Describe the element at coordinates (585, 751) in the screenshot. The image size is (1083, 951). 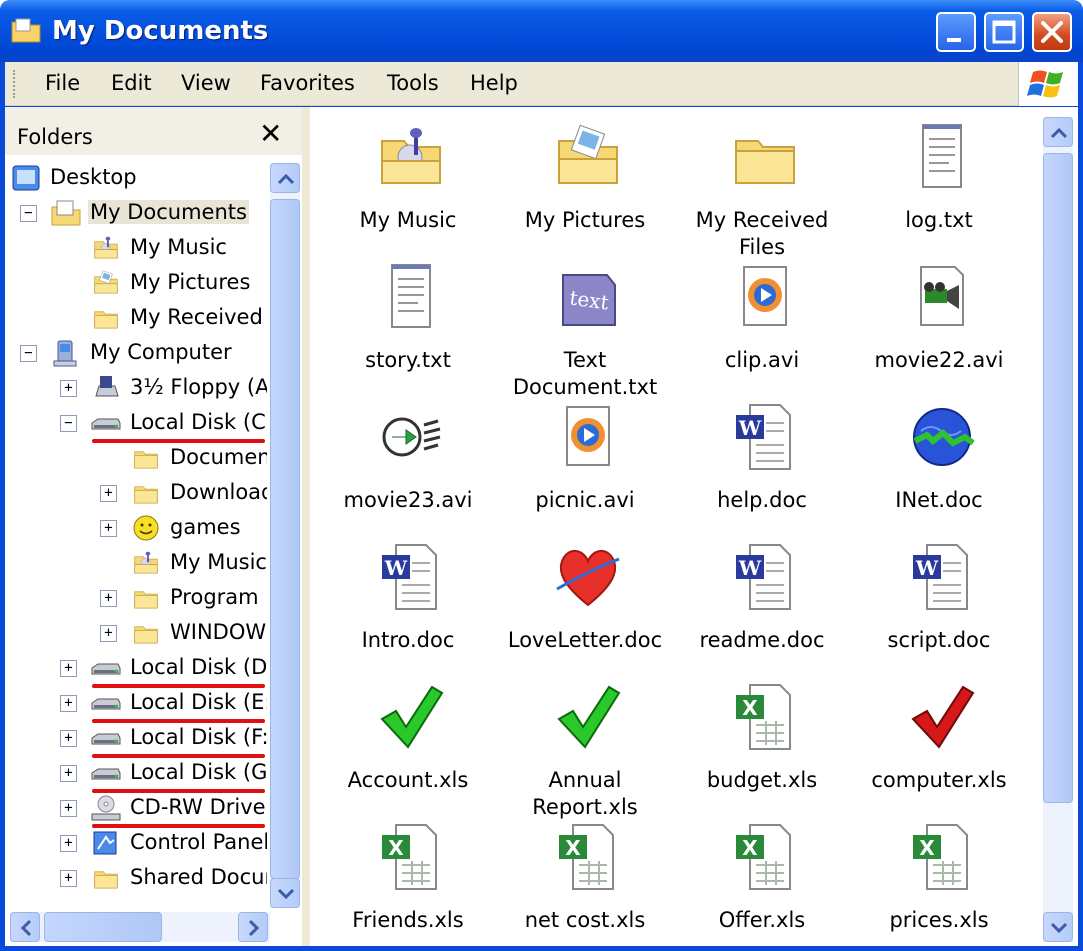
I see `file-item: Annual Report.xls` at that location.